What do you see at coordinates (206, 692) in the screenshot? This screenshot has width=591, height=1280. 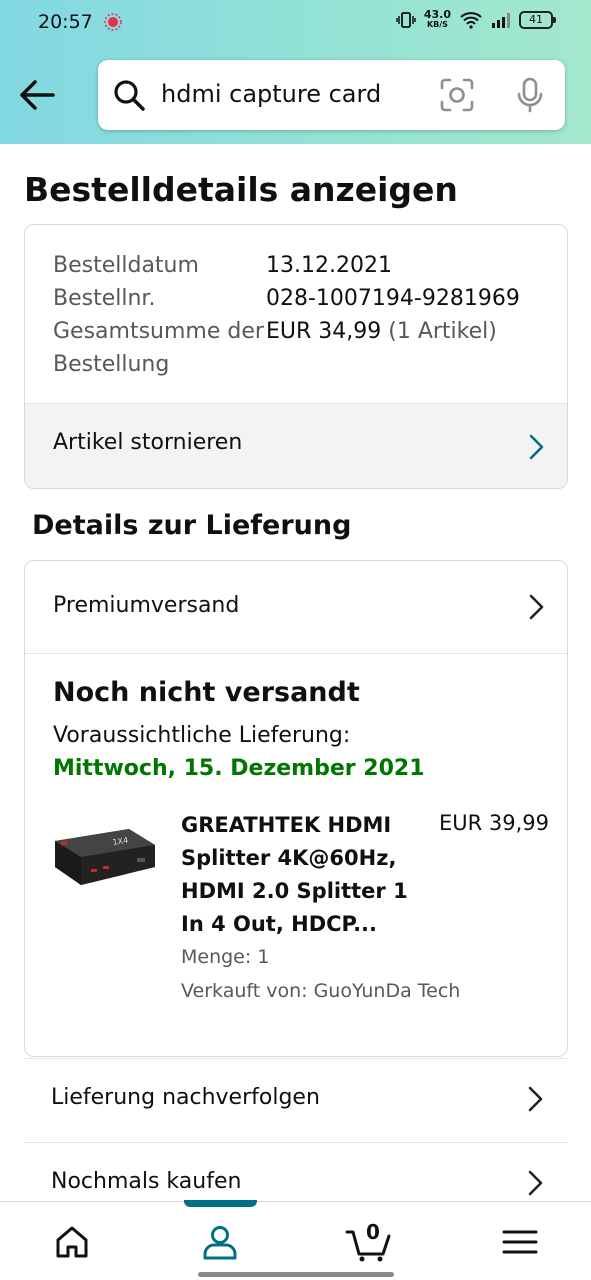 I see `shipment-status: Noch nicht versandt` at bounding box center [206, 692].